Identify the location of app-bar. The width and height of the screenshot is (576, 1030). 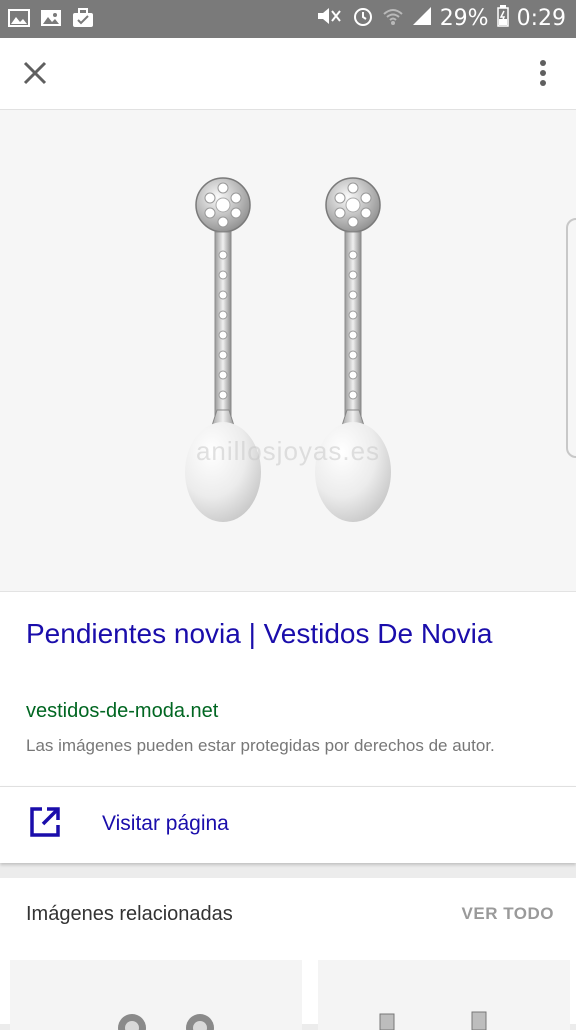
(288, 74).